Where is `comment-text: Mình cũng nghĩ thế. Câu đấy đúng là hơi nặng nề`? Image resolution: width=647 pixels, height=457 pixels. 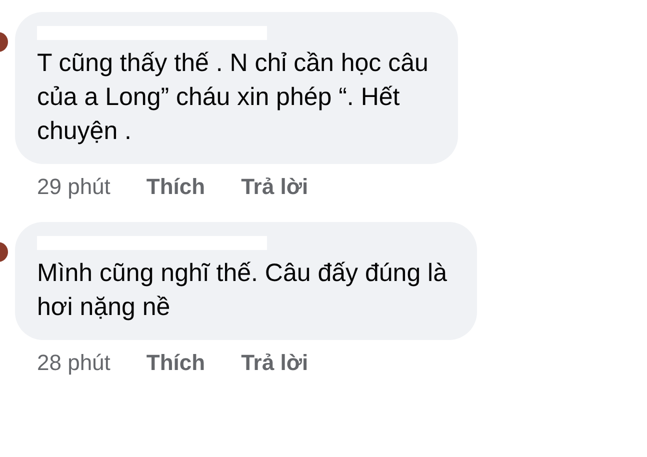 comment-text: Mình cũng nghĩ thế. Câu đấy đúng là hơi nặng nề is located at coordinates (242, 290).